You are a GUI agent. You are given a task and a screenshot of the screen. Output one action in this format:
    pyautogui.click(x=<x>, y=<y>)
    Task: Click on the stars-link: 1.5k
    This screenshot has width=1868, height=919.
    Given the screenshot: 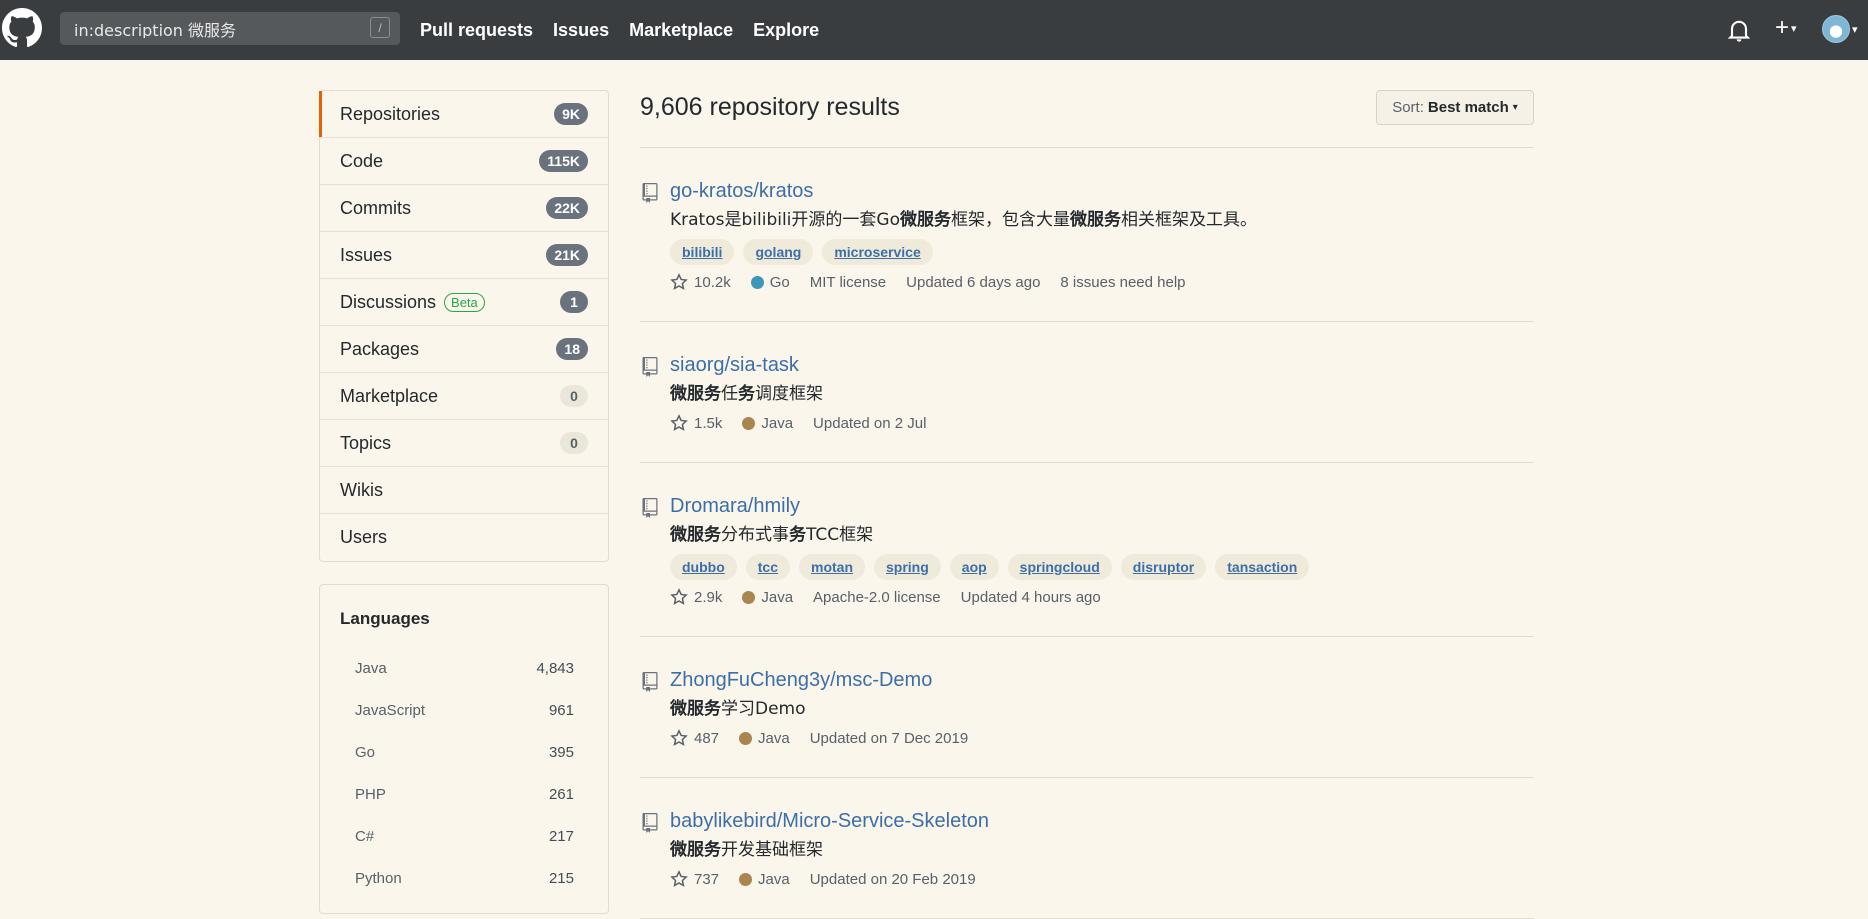 What is the action you would take?
    pyautogui.click(x=696, y=423)
    